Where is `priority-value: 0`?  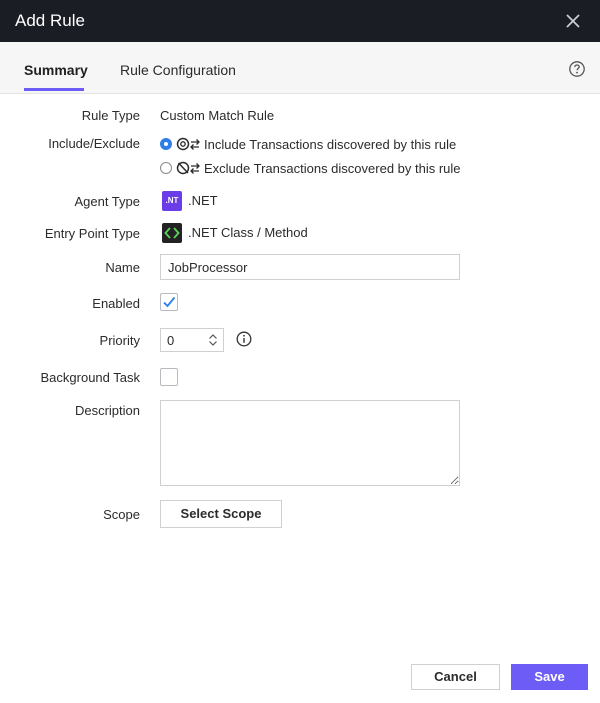 priority-value: 0 is located at coordinates (171, 340).